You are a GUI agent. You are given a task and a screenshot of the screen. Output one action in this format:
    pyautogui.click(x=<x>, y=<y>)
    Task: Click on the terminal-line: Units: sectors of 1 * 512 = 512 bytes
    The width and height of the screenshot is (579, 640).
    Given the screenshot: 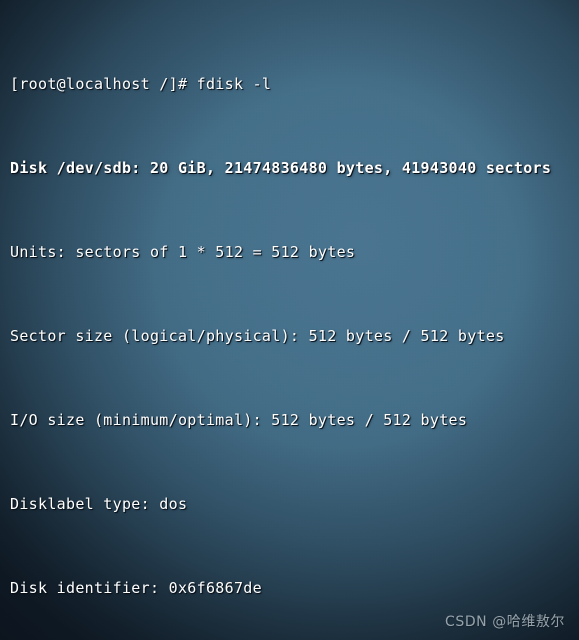 What is the action you would take?
    pyautogui.click(x=183, y=252)
    